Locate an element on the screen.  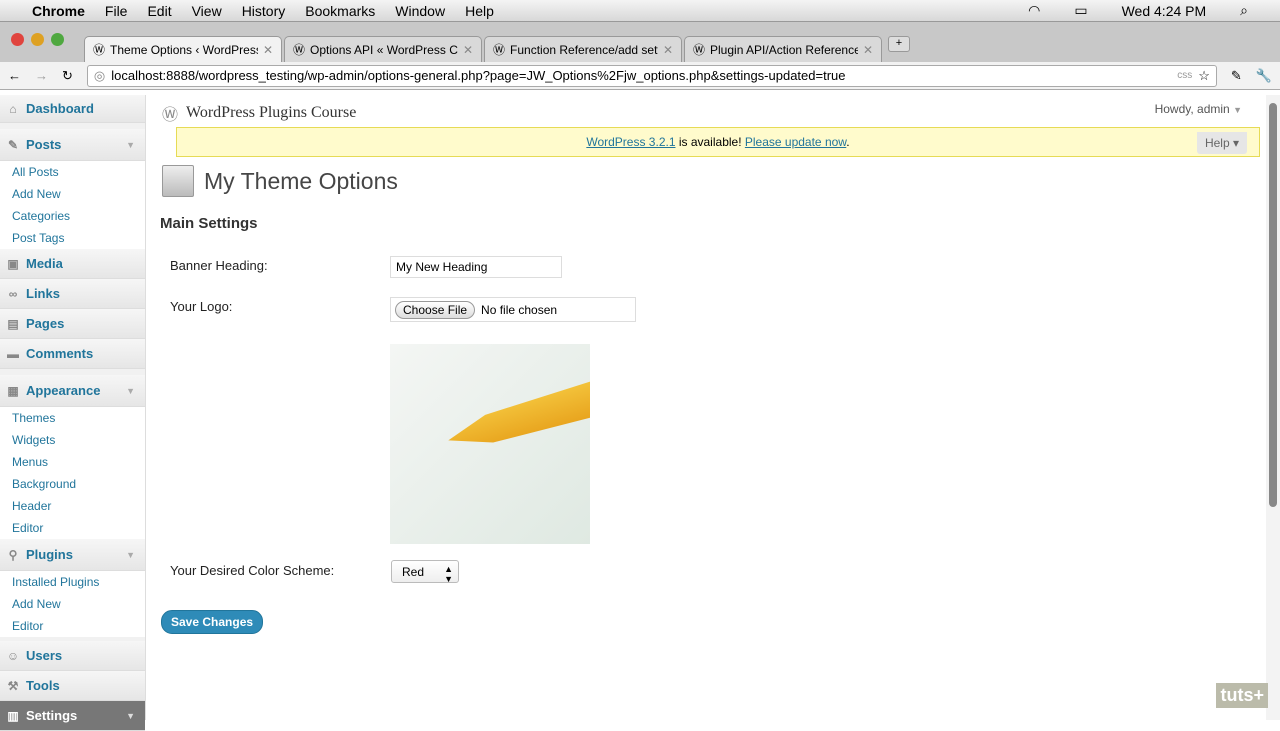
back-icon: ← is located at coordinates (14, 75).